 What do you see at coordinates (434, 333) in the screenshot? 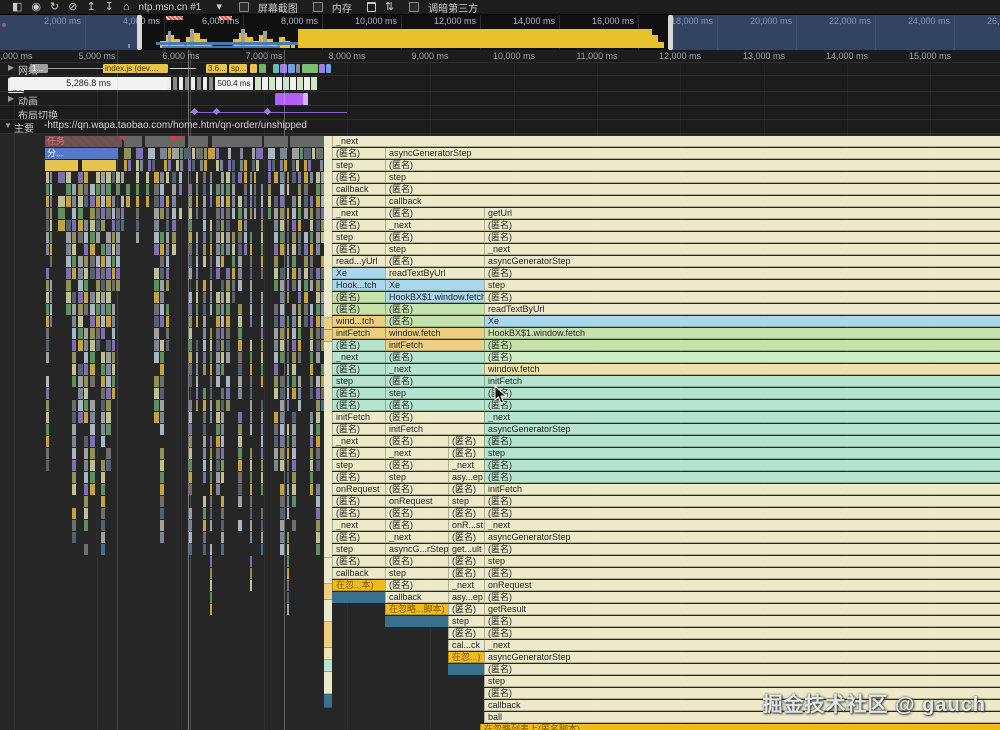
I see `flame-frame: window.fetch` at bounding box center [434, 333].